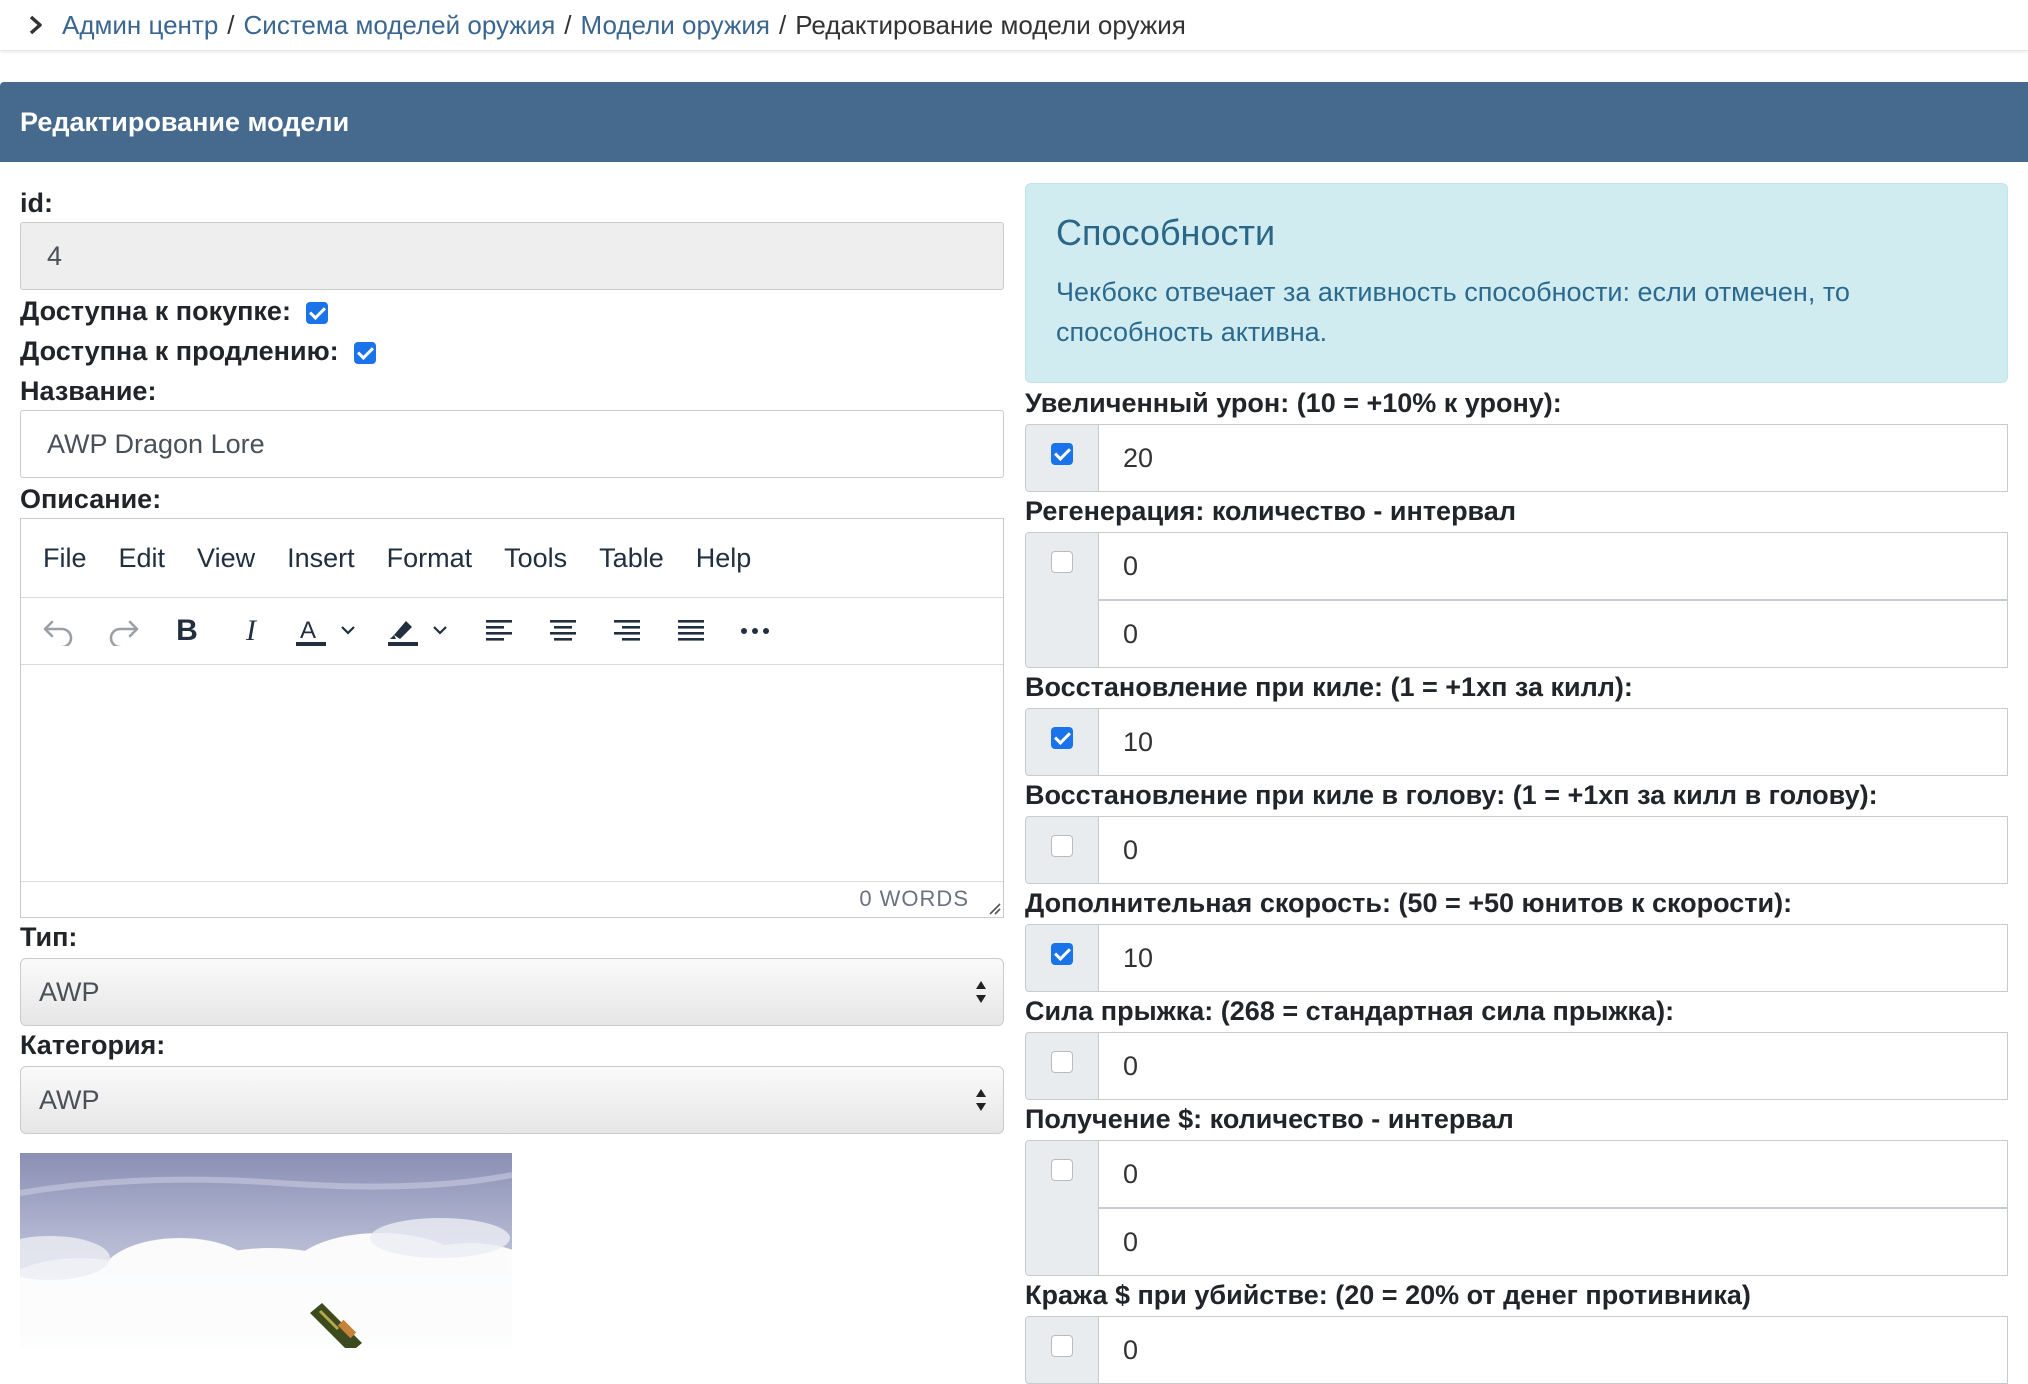 This screenshot has height=1384, width=2028. Describe the element at coordinates (88, 391) in the screenshot. I see `name-label: Название:` at that location.